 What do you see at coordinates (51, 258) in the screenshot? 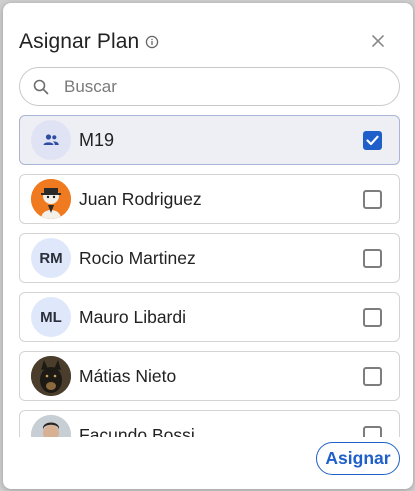
I see `initials-avatar: RM` at bounding box center [51, 258].